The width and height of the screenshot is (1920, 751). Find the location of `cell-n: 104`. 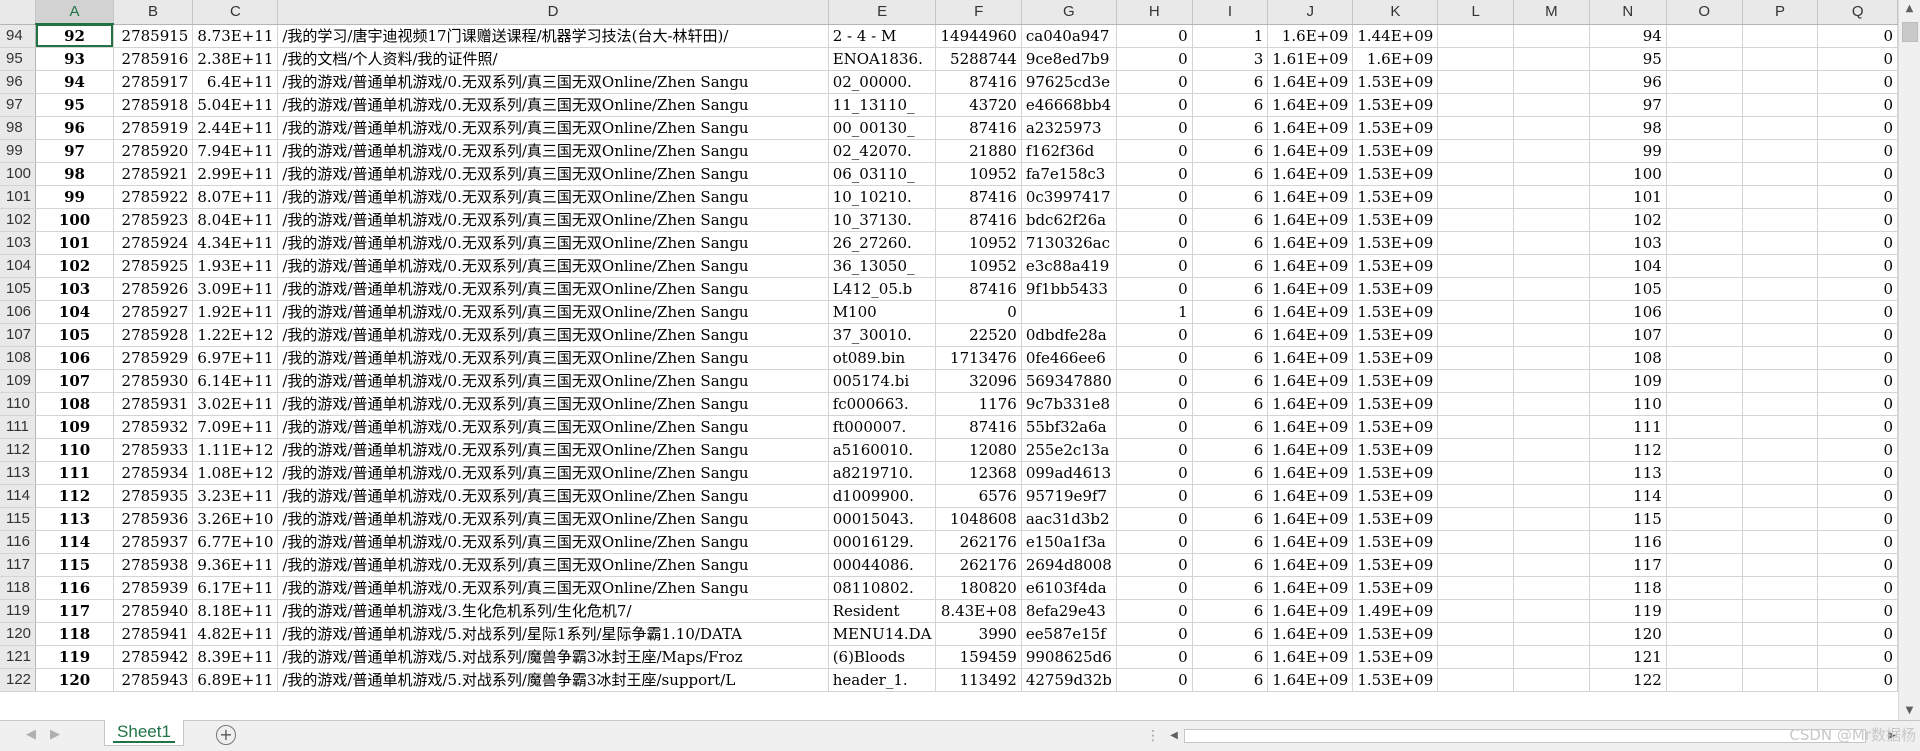

cell-n: 104 is located at coordinates (1628, 266).